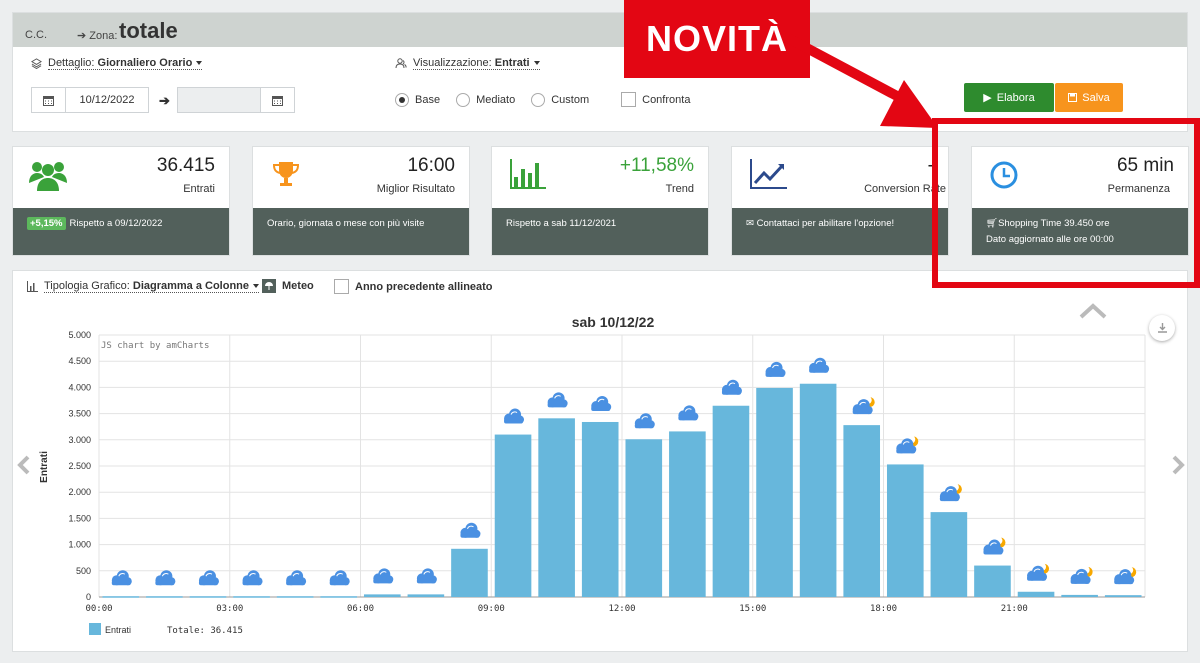 The height and width of the screenshot is (663, 1200). What do you see at coordinates (840, 231) in the screenshot?
I see `conversion-footer: ✉ Contattaci per abilitare l'opzione!` at bounding box center [840, 231].